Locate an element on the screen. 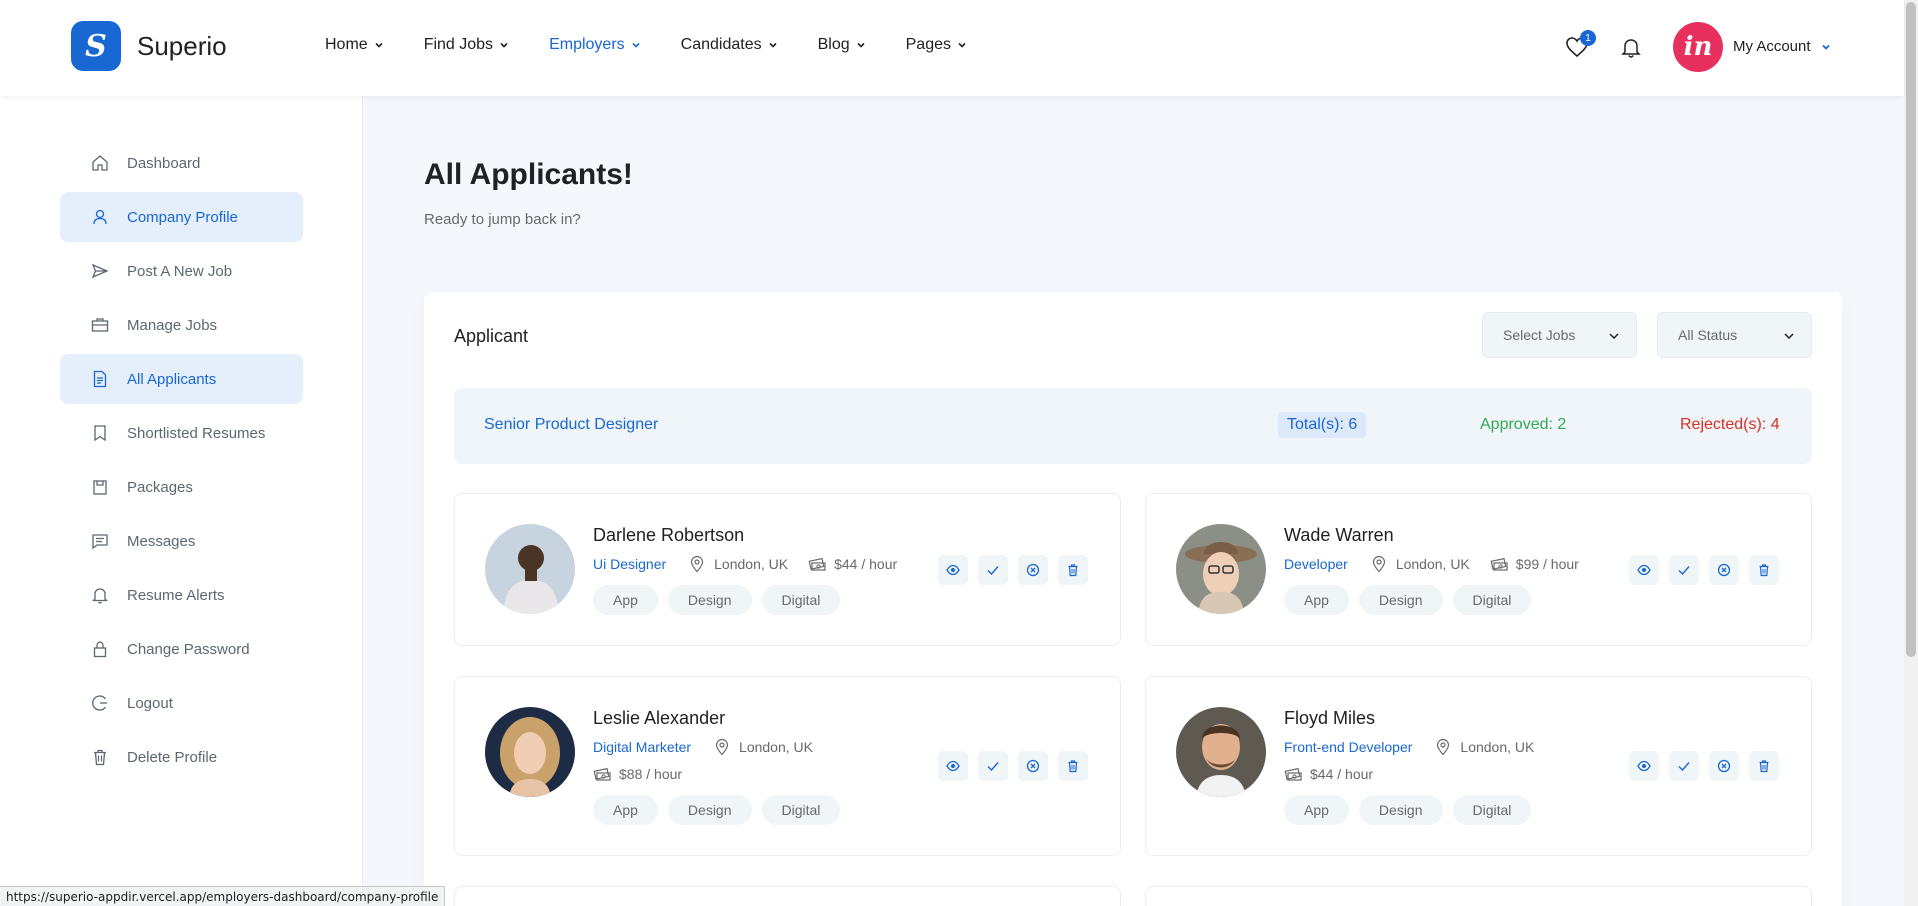  applicant-name: Wade Warren is located at coordinates (1339, 535).